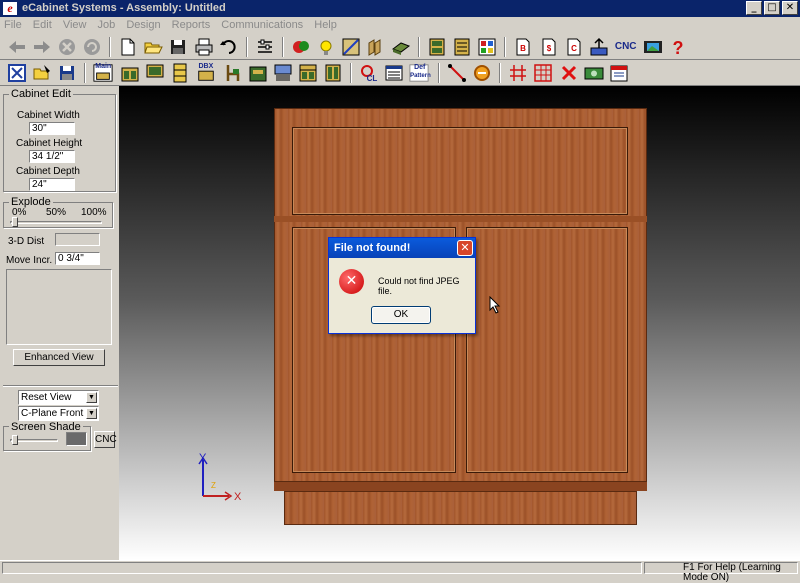  I want to click on properties-icon, so click(264, 46).